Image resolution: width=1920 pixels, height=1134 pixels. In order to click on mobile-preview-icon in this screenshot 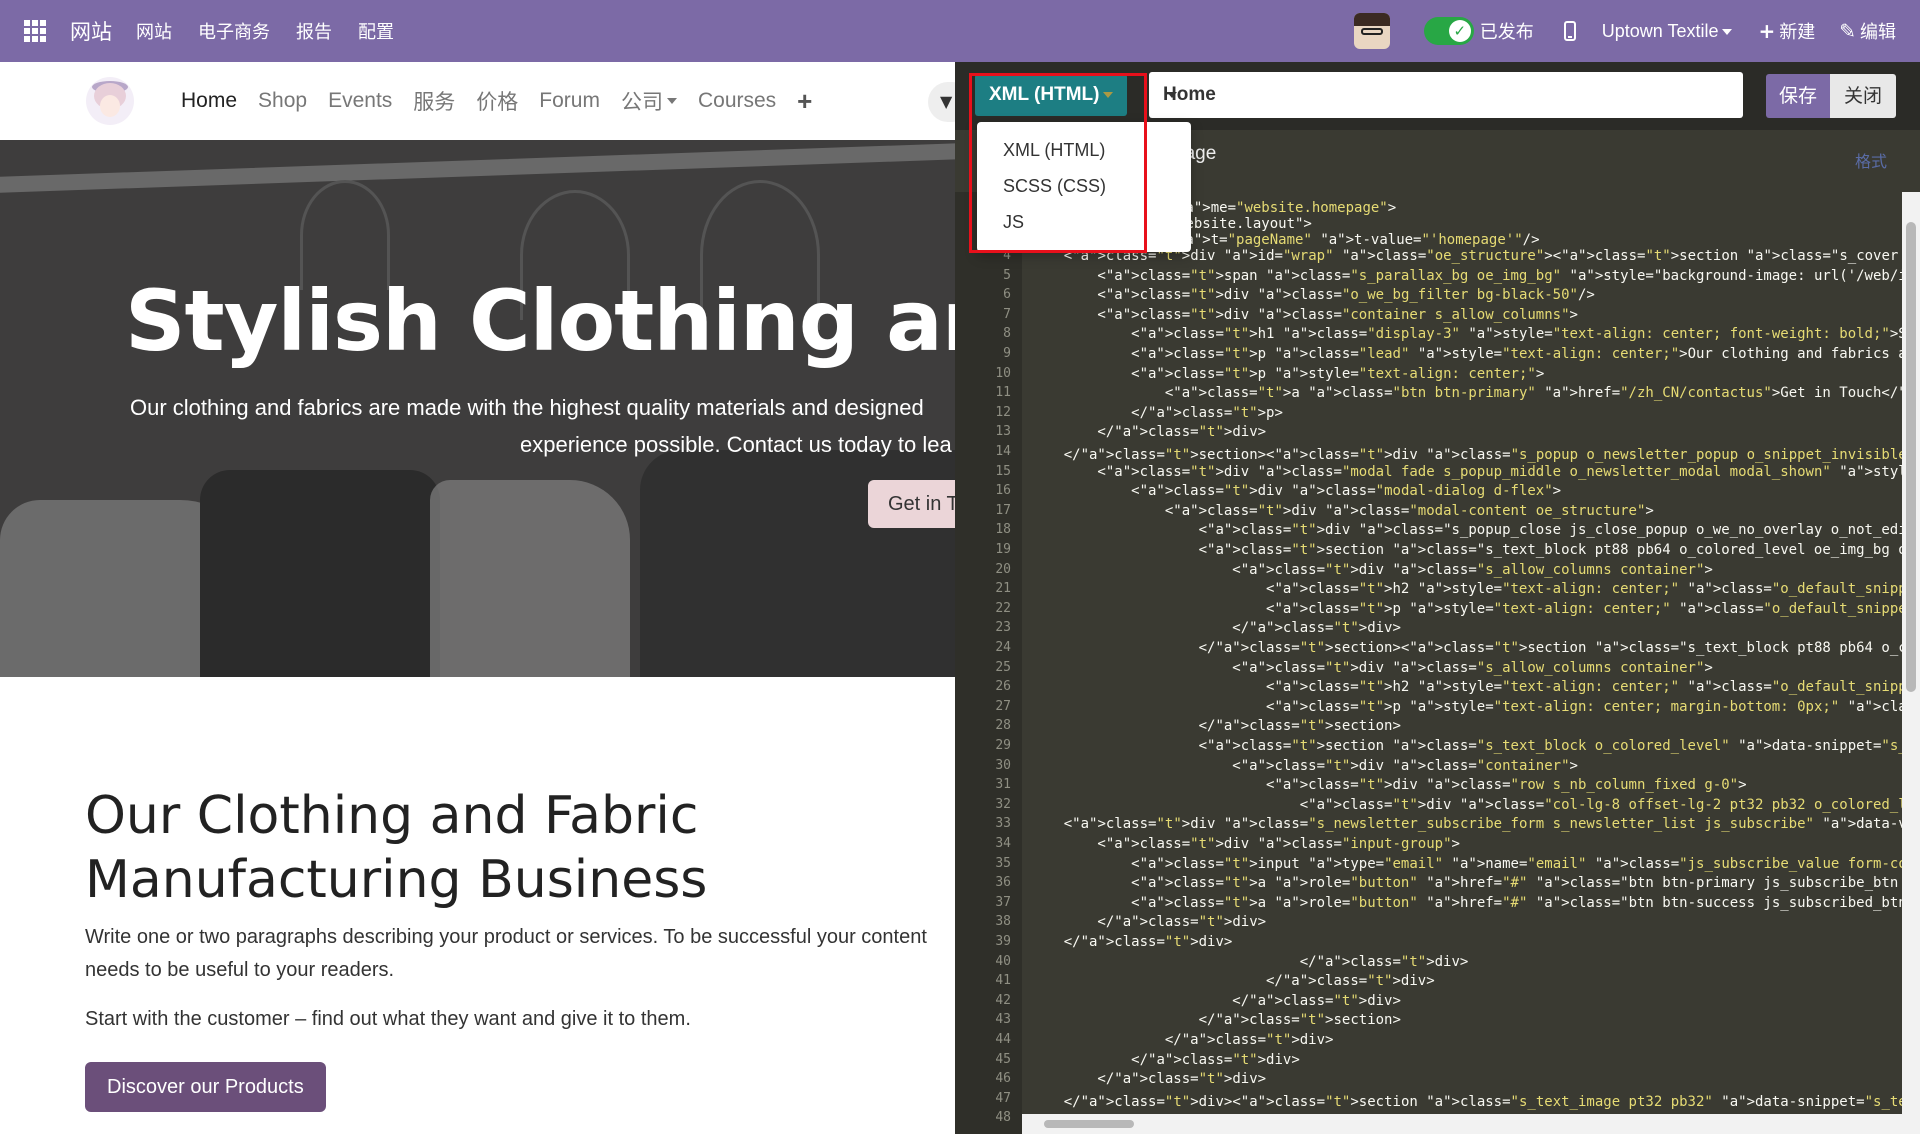, I will do `click(1569, 31)`.